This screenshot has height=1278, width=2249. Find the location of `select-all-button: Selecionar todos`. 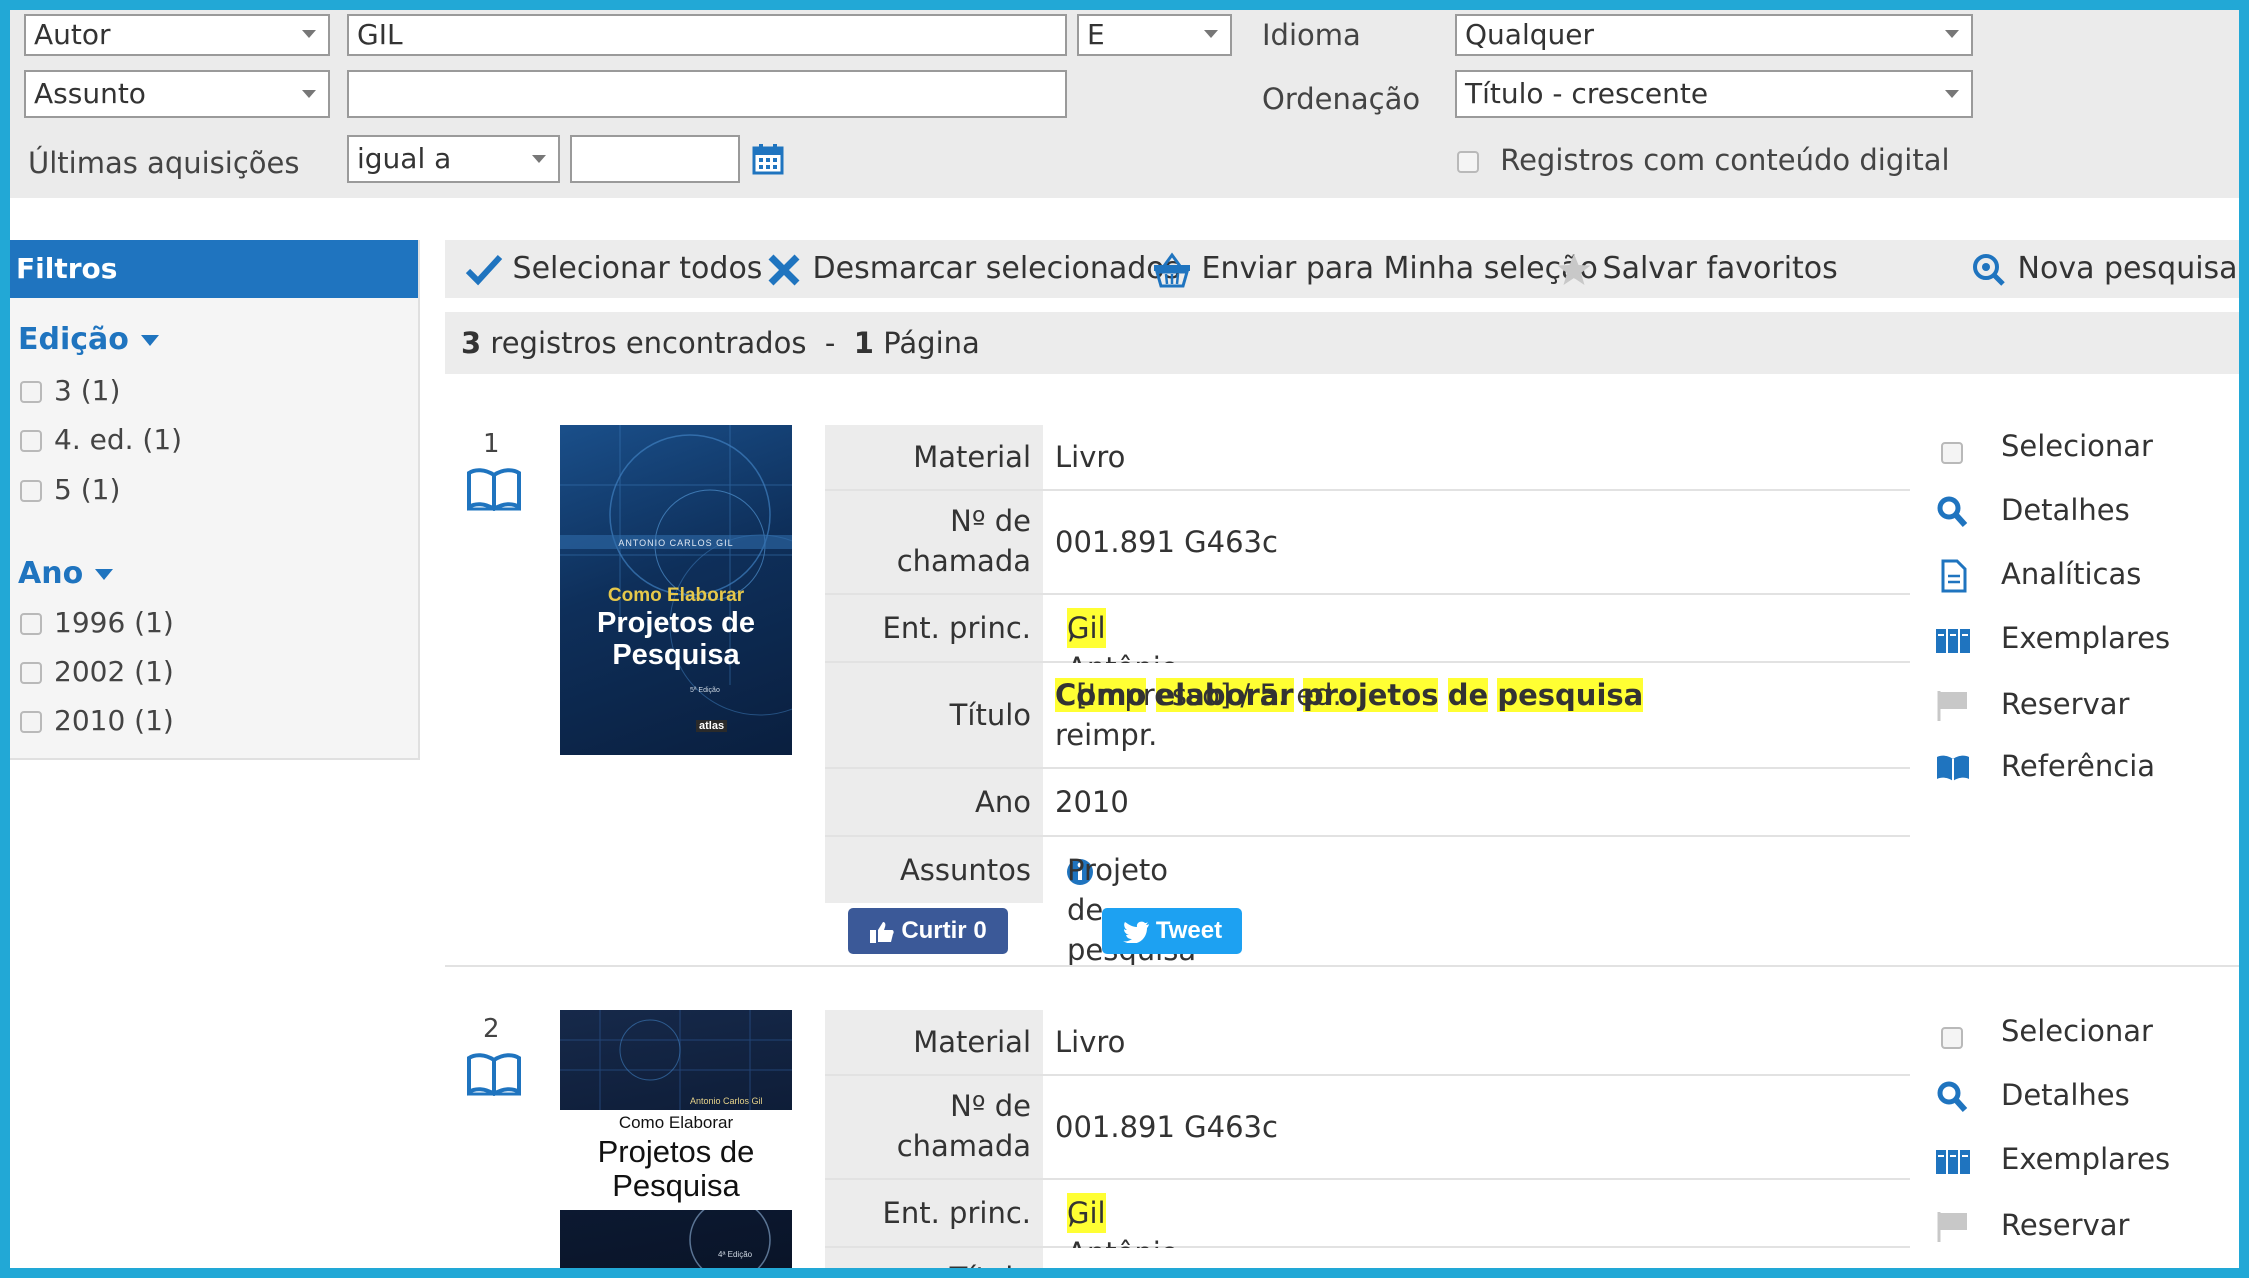

select-all-button: Selecionar todos is located at coordinates (613, 269).